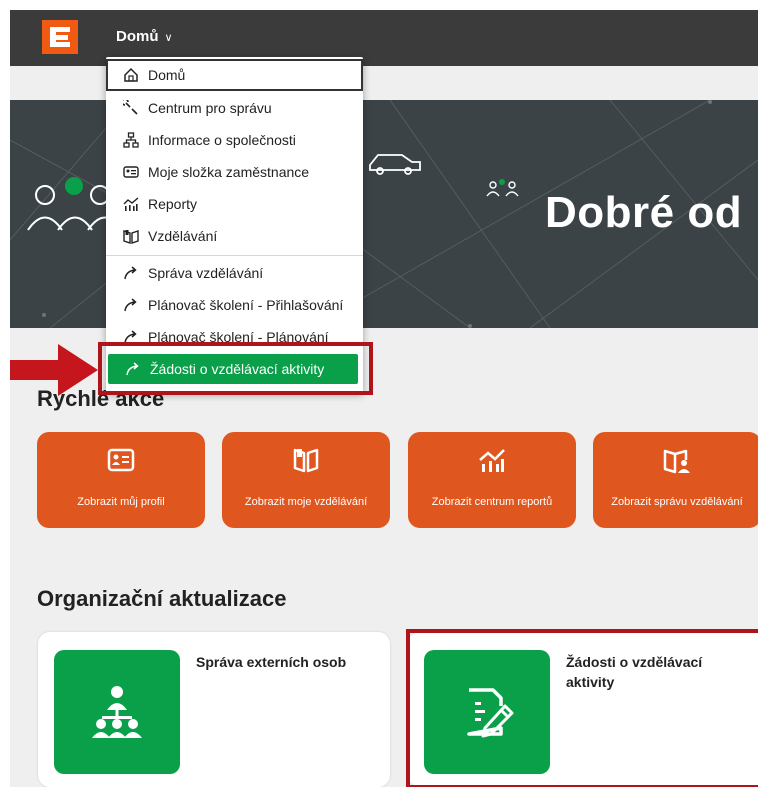  I want to click on card-title: Správa externích osob, so click(271, 662).